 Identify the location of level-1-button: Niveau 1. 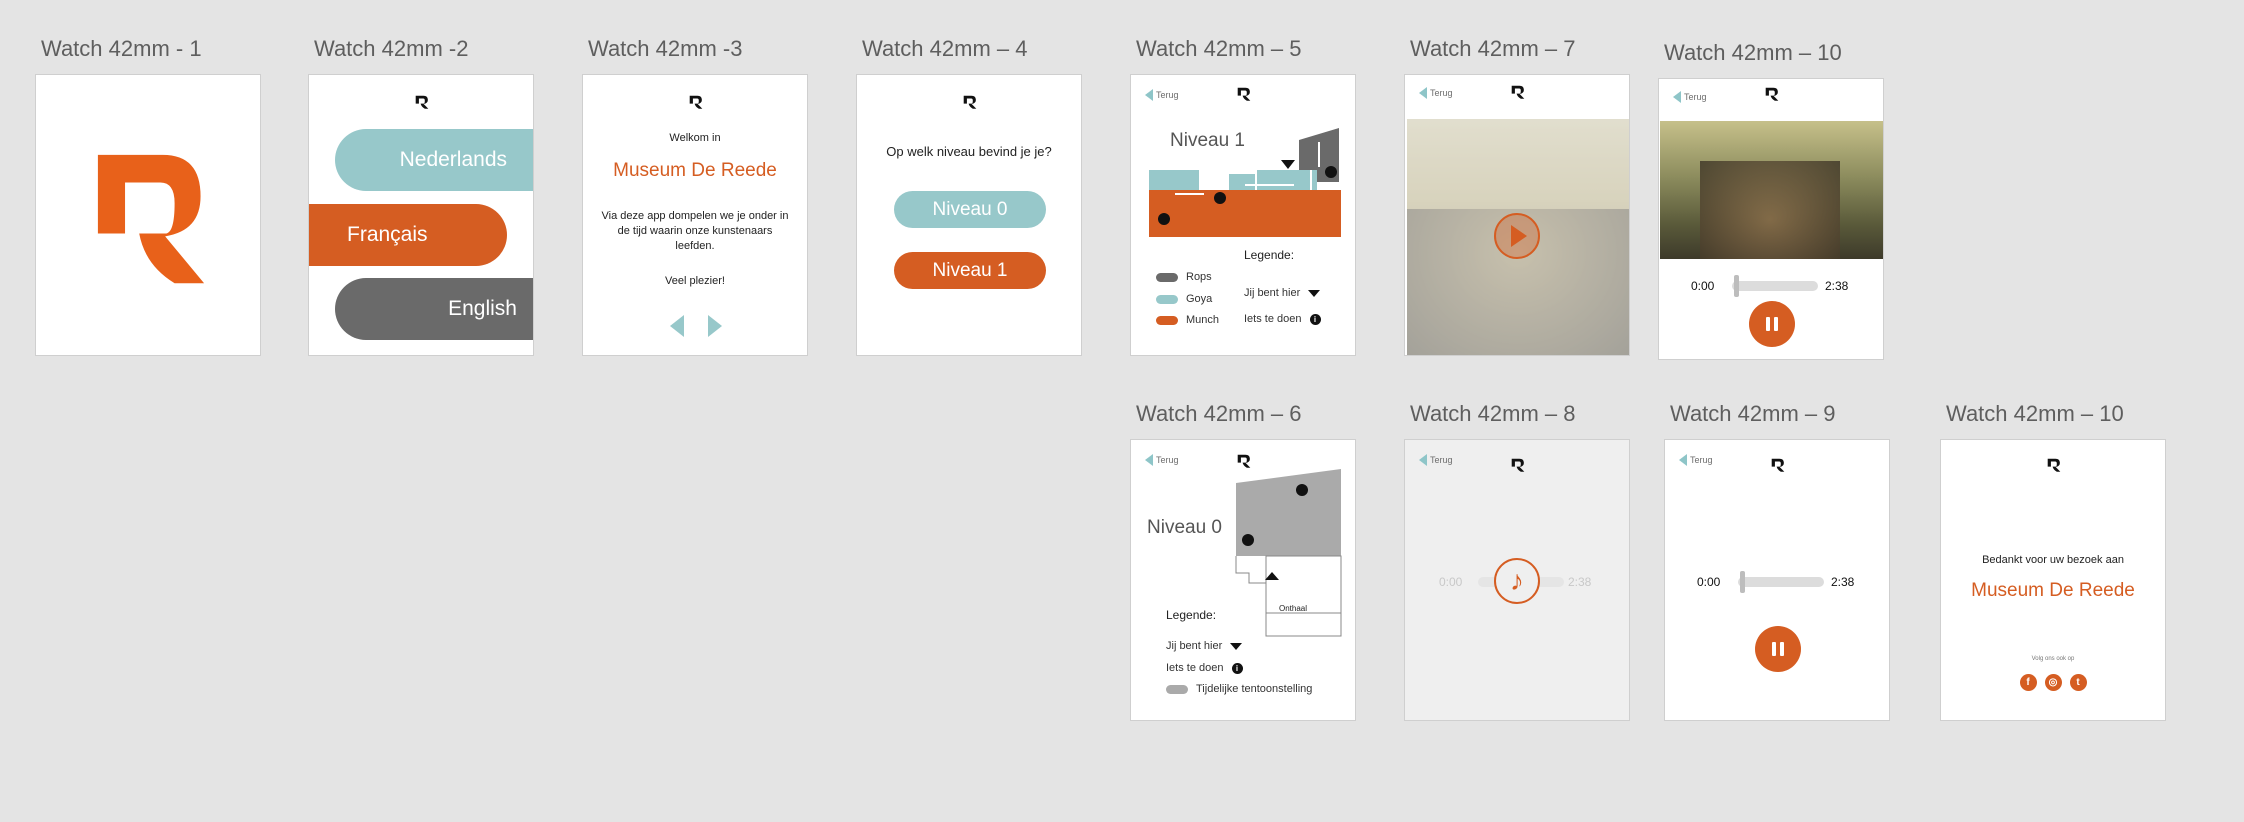
(970, 270).